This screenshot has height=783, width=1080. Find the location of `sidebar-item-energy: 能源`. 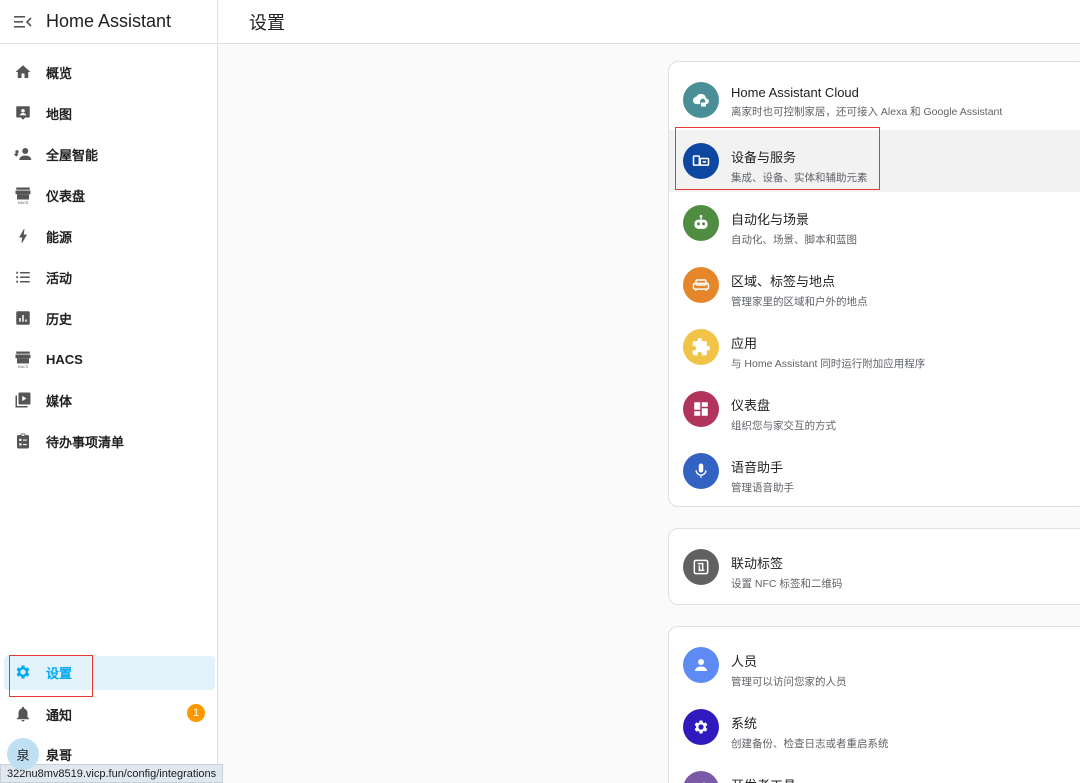

sidebar-item-energy: 能源 is located at coordinates (109, 236).